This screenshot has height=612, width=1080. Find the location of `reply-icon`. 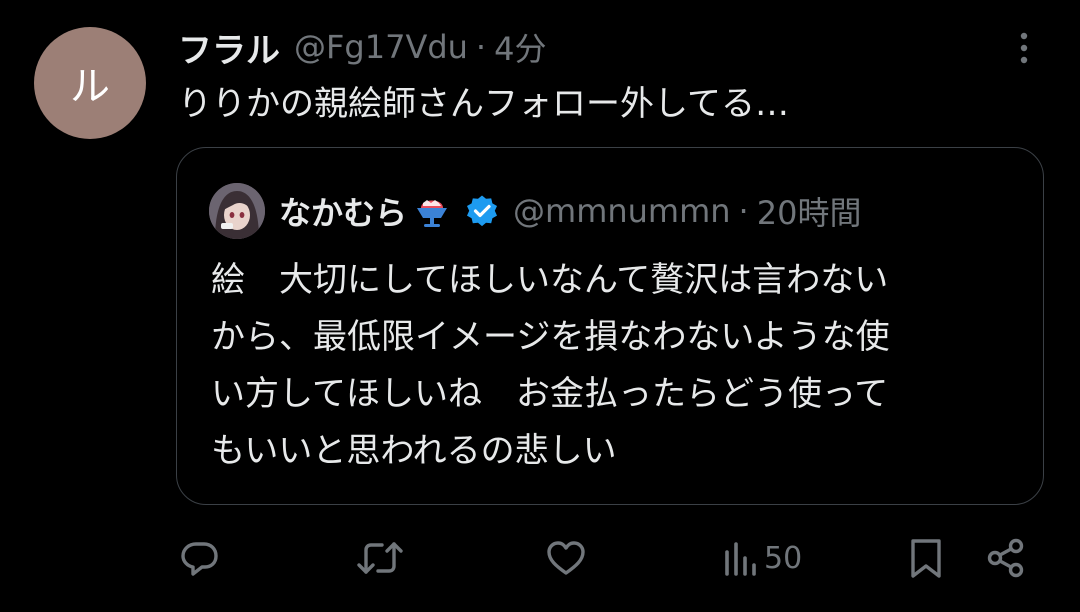

reply-icon is located at coordinates (199, 559).